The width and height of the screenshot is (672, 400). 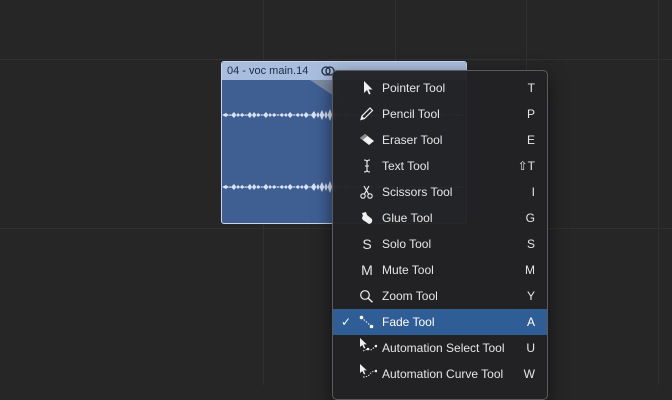 I want to click on automation-curve-icon, so click(x=368, y=372).